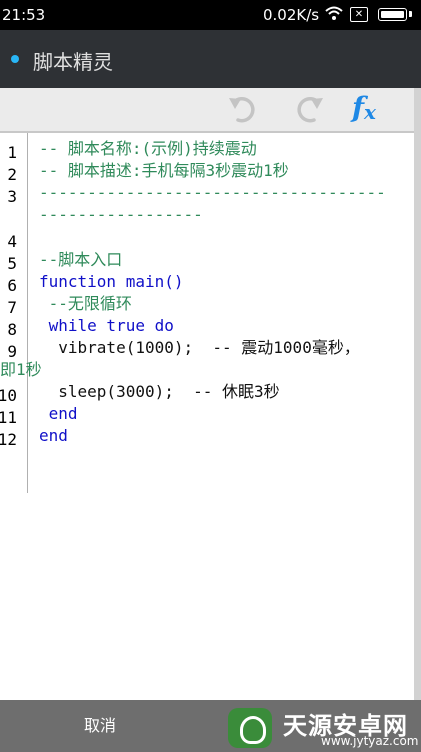 This screenshot has width=421, height=752. I want to click on code-line: -----------------, so click(121, 214).